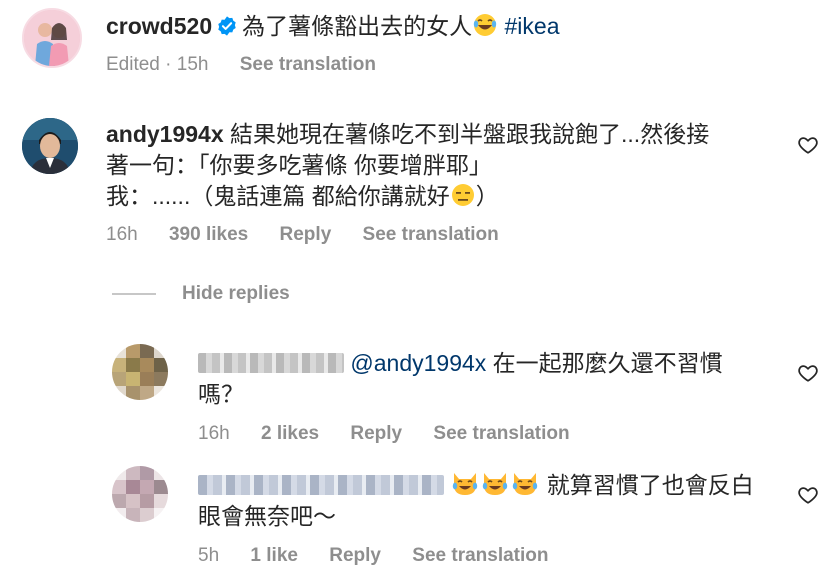 This screenshot has height=576, width=840. I want to click on comment-text-line3: 我：......（鬼話連篇 都給你講就好, so click(278, 196).